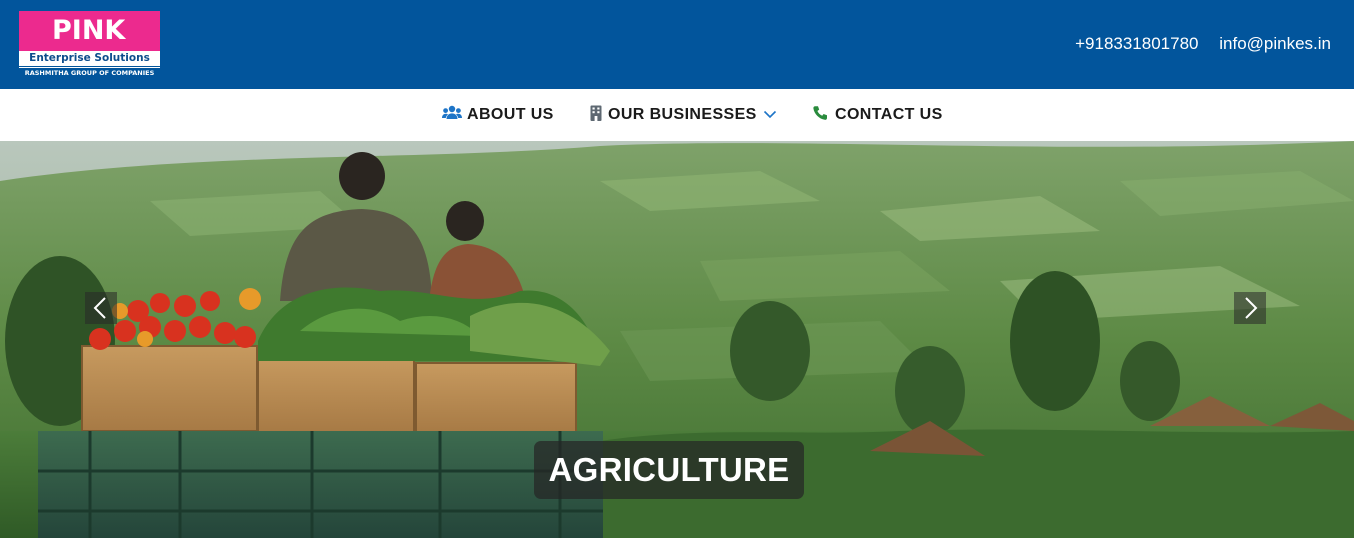  I want to click on nav-our-businesses: OUR BUSINESSES, so click(683, 115).